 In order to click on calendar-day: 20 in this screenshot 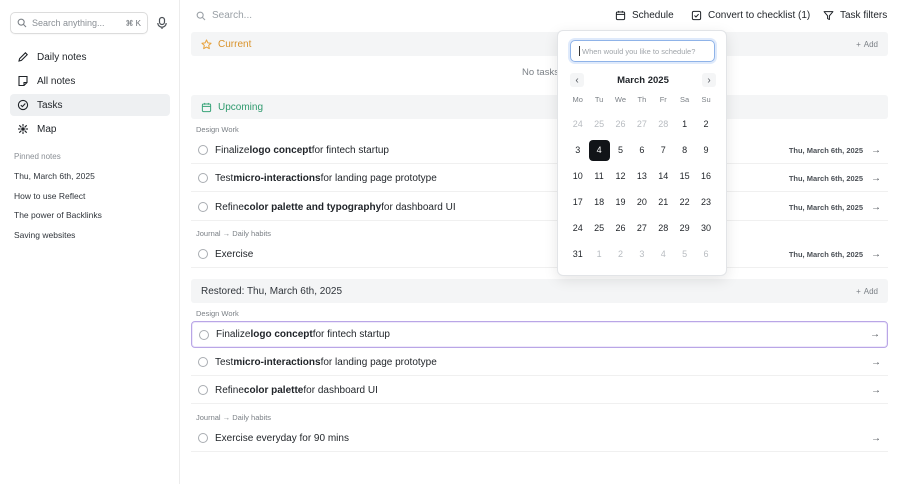, I will do `click(641, 202)`.